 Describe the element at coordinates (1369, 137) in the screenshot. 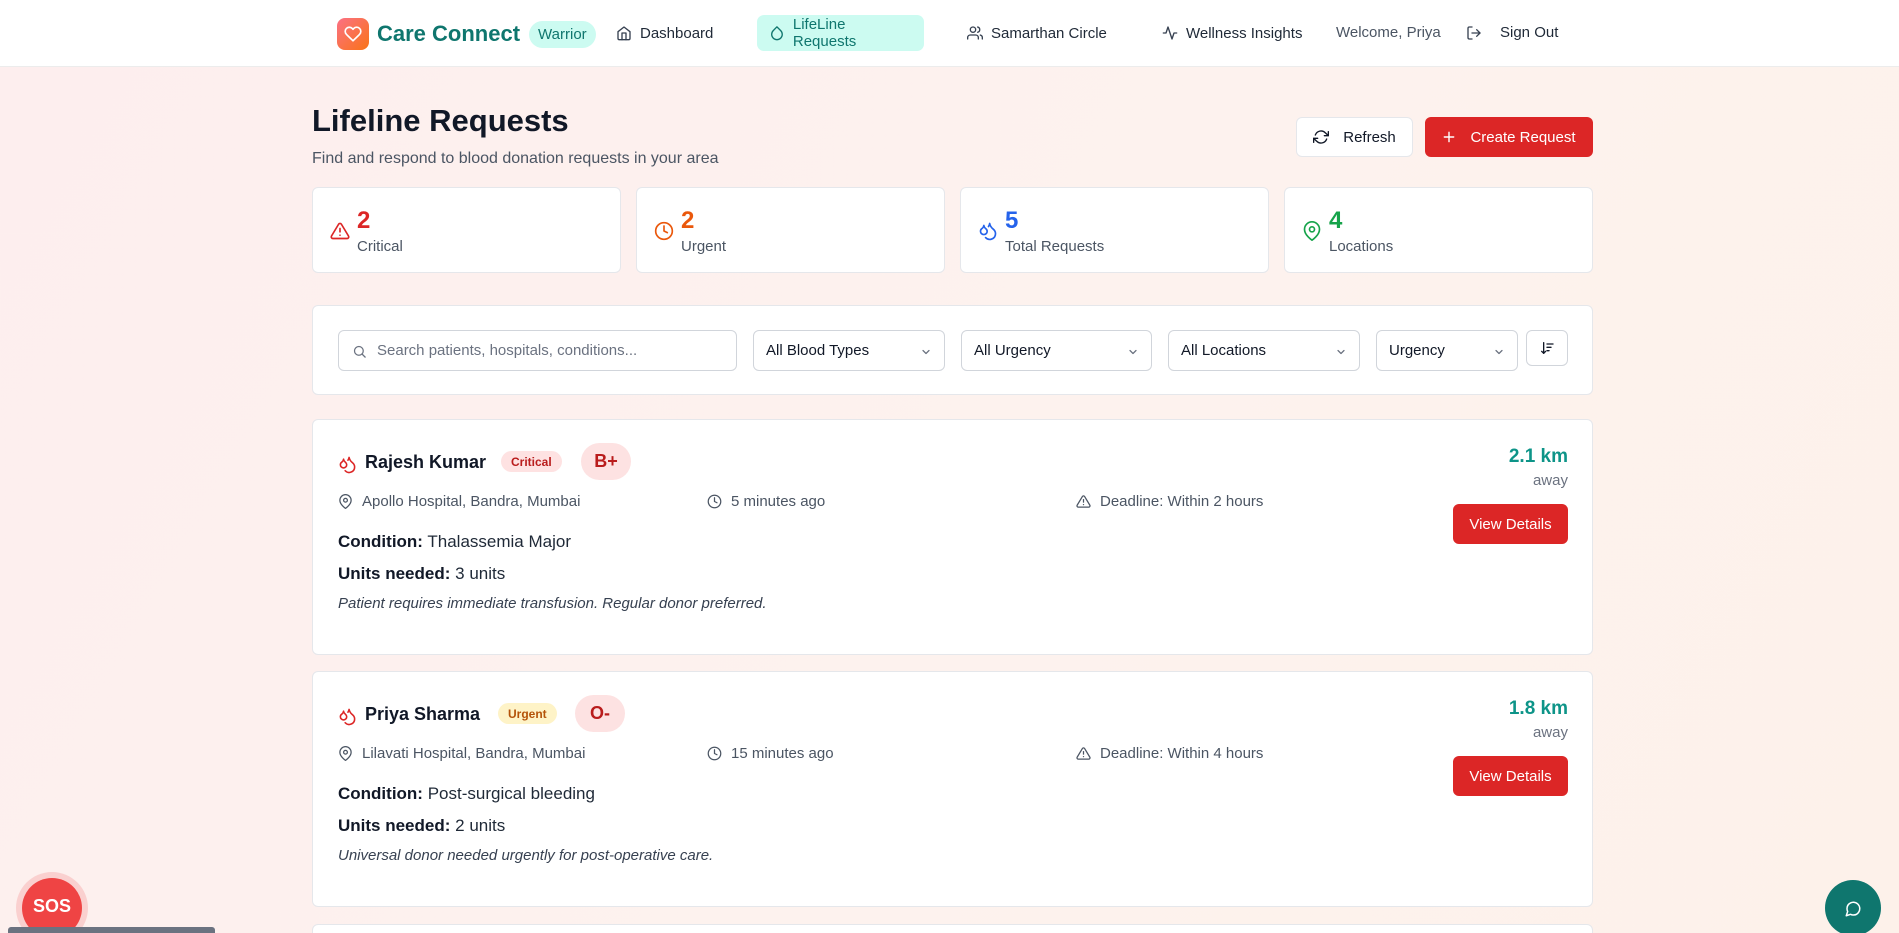

I see `refresh-label: Refresh` at that location.